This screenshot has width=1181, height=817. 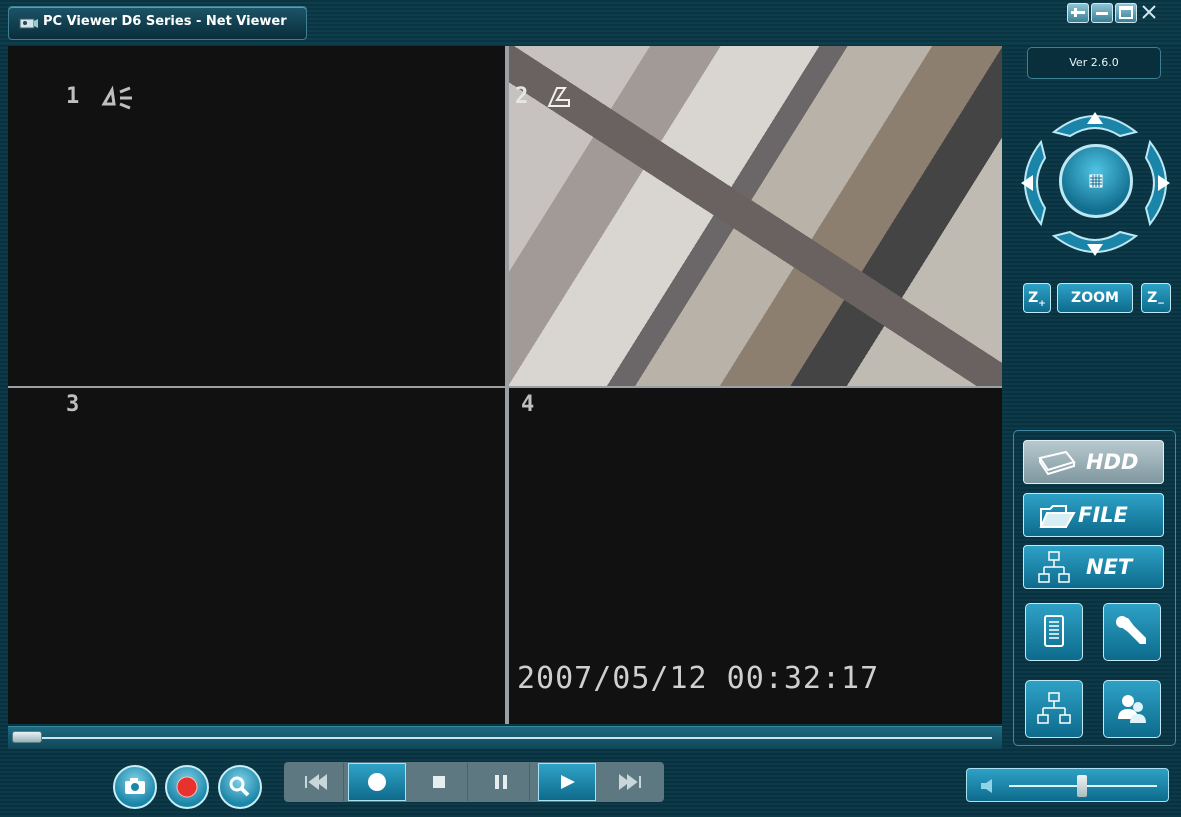 What do you see at coordinates (528, 404) in the screenshot?
I see `channel-4-number: 4` at bounding box center [528, 404].